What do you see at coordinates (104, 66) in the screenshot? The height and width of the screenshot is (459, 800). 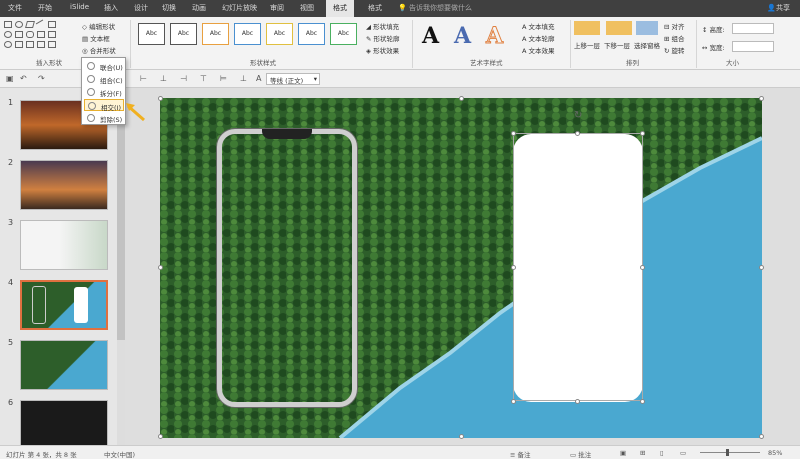 I see `menu-item-union: 联合(U)` at bounding box center [104, 66].